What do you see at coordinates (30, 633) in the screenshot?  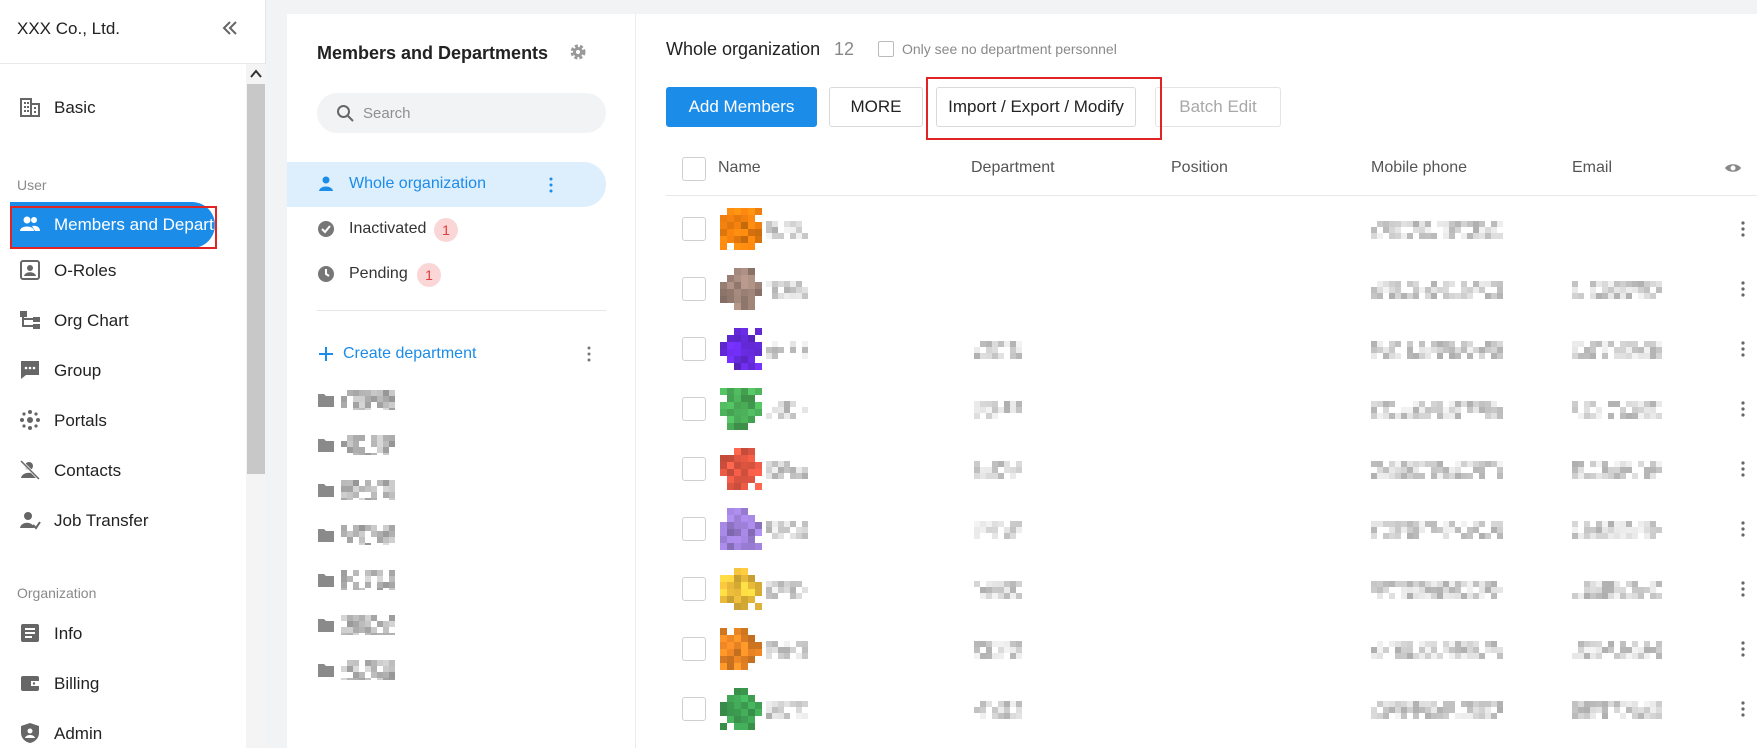 I see `info-icon` at bounding box center [30, 633].